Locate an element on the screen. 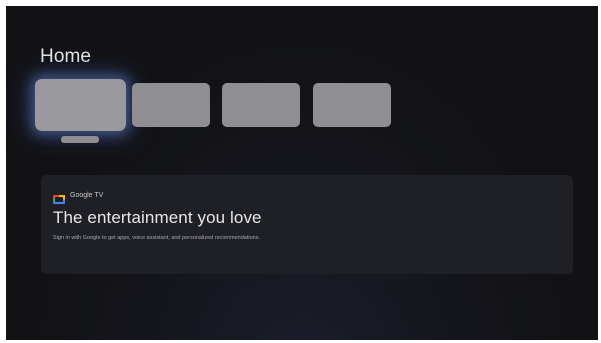  app-tile-focused is located at coordinates (80, 105).